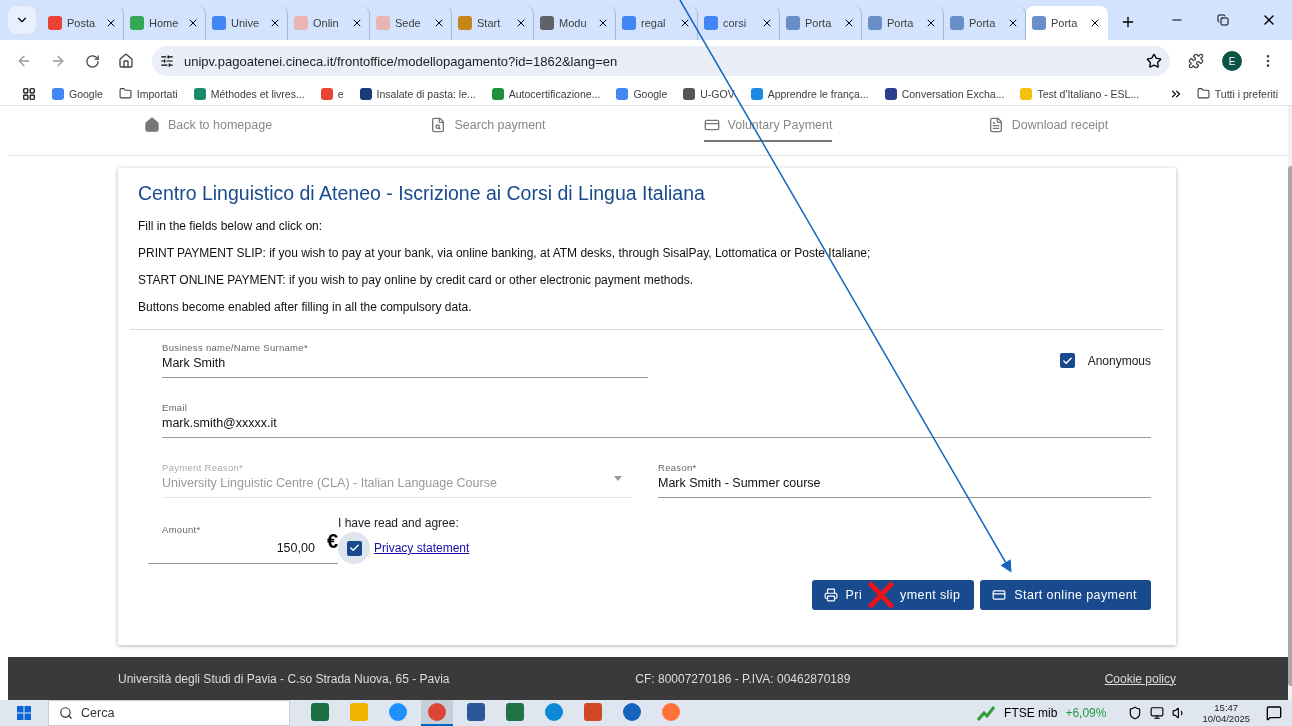  I want to click on taskbar-app-button, so click(437, 713).